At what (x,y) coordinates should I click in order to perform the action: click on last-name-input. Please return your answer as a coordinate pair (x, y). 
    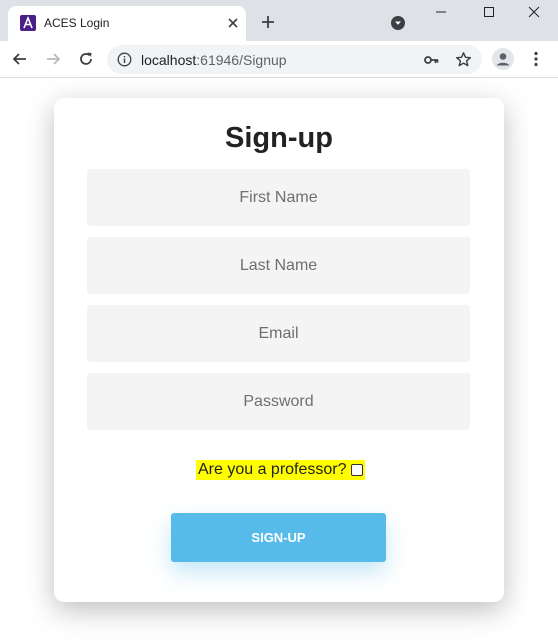
    Looking at the image, I should click on (278, 265).